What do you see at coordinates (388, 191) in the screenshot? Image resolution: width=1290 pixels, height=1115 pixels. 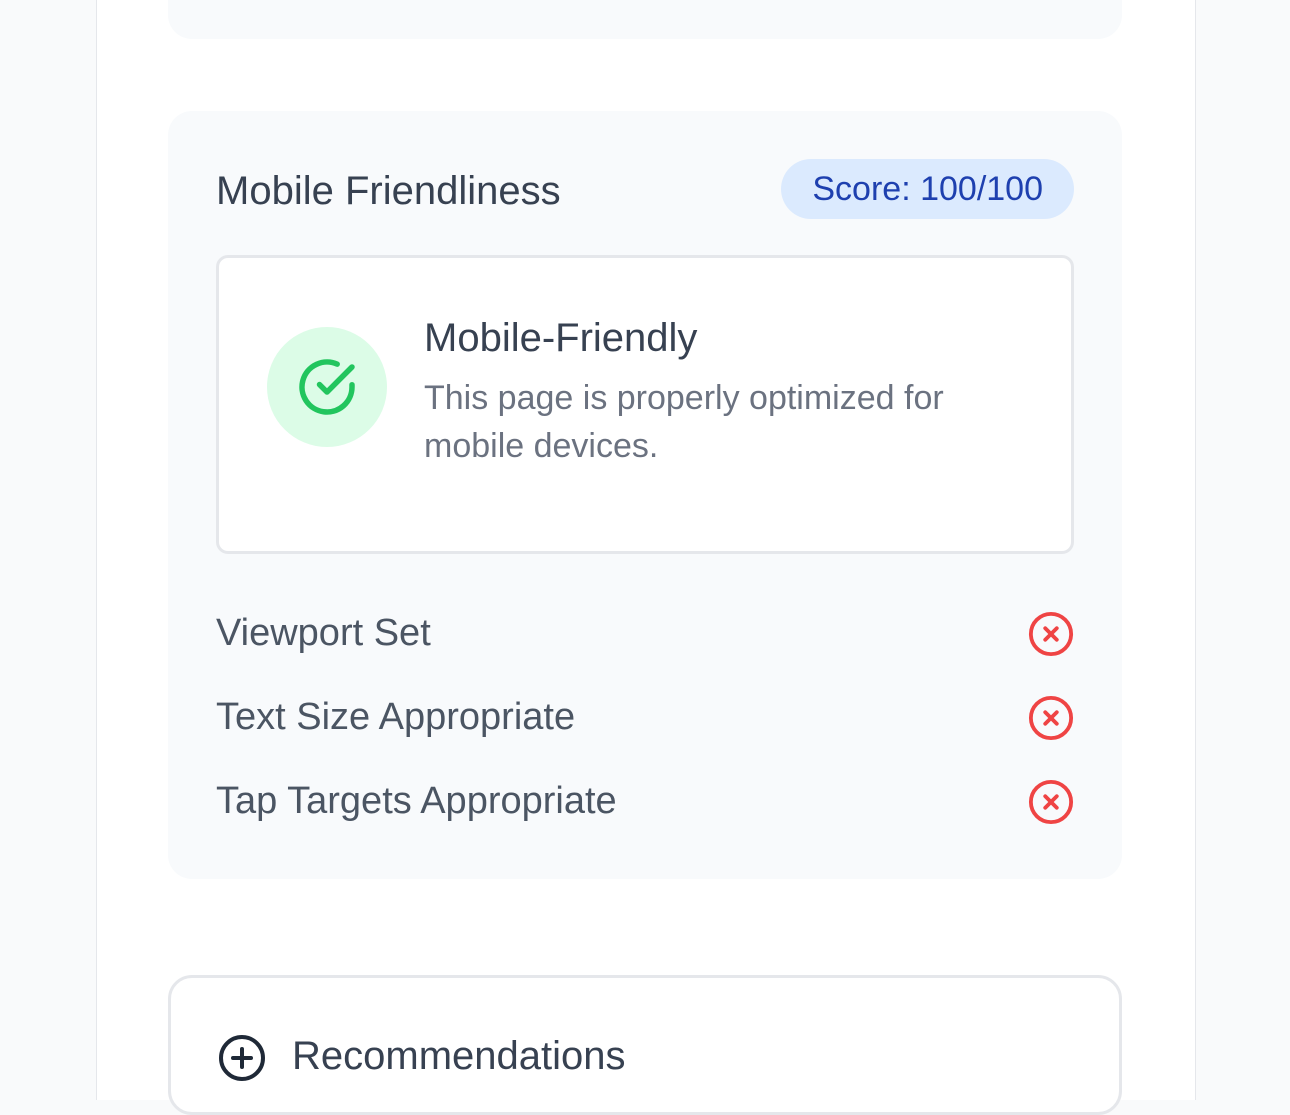 I see `section-title: Mobile Friendliness` at bounding box center [388, 191].